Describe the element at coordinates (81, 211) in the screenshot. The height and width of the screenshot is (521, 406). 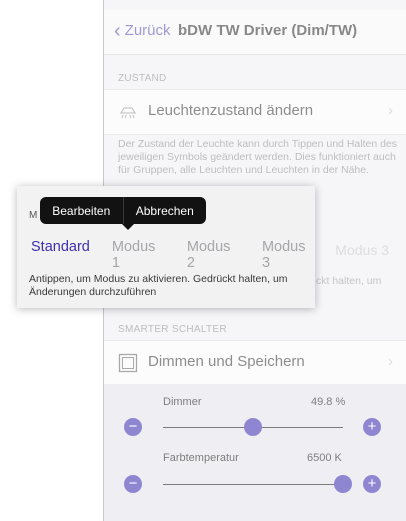
I see `edit-button: Bearbeiten` at that location.